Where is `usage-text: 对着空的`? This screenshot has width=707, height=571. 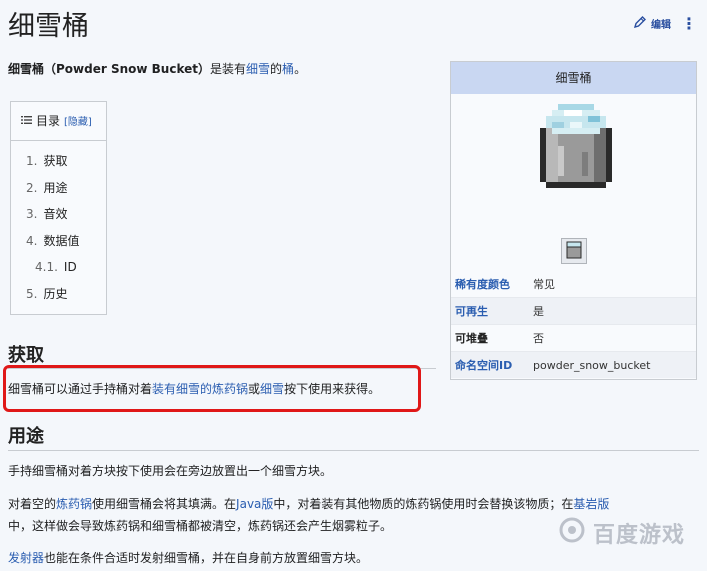
usage-text: 对着空的 is located at coordinates (32, 504).